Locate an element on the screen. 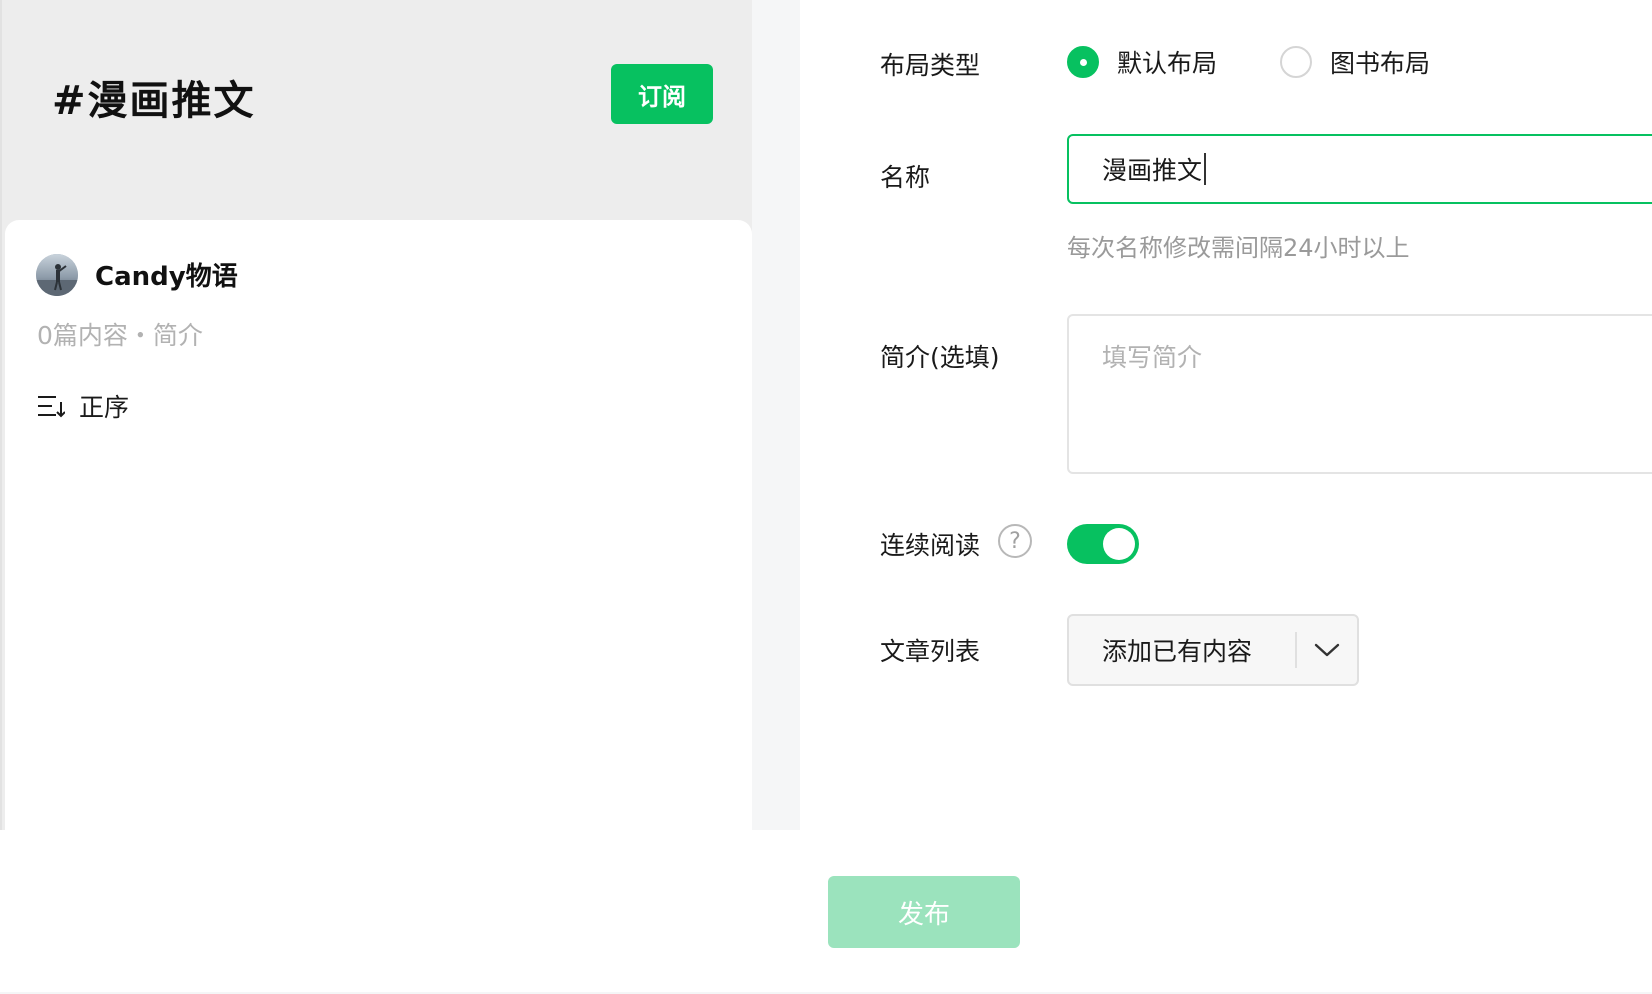 This screenshot has width=1652, height=994. radio-book-layout: 图书布局 is located at coordinates (1355, 62).